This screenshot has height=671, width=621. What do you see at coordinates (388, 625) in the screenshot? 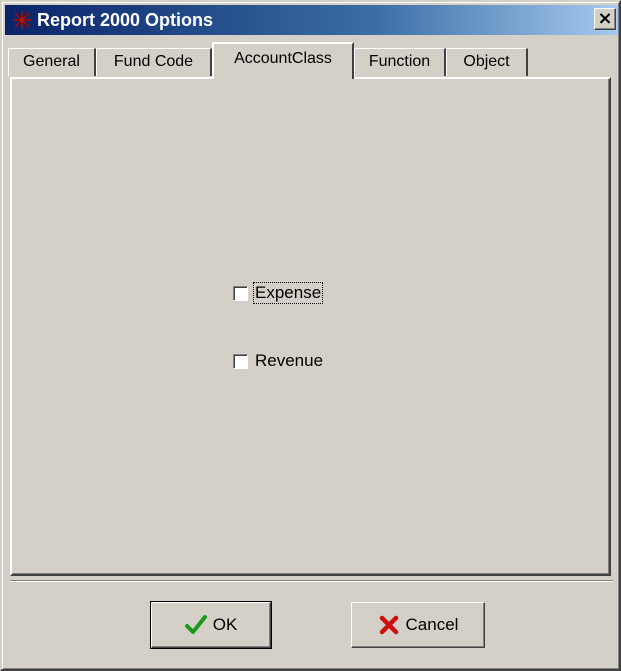
I see `x-icon` at bounding box center [388, 625].